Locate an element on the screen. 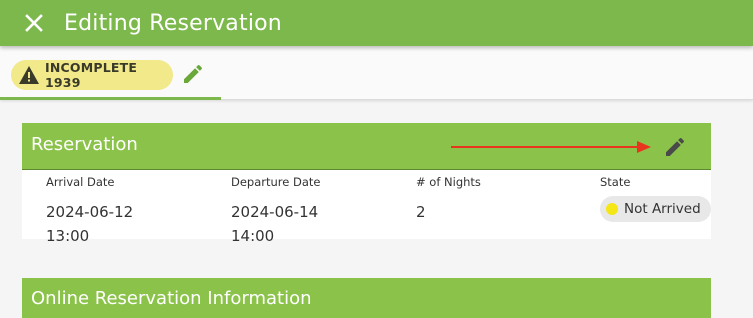  tab-reservation-status: INCOMPLETE 1939 is located at coordinates (110, 73).